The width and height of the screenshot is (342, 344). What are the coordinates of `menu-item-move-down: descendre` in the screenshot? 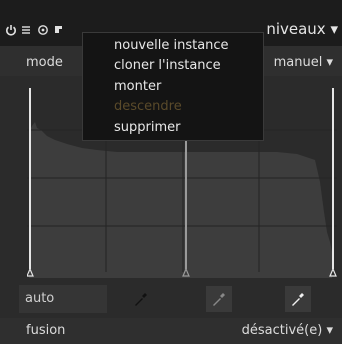 It's located at (148, 106).